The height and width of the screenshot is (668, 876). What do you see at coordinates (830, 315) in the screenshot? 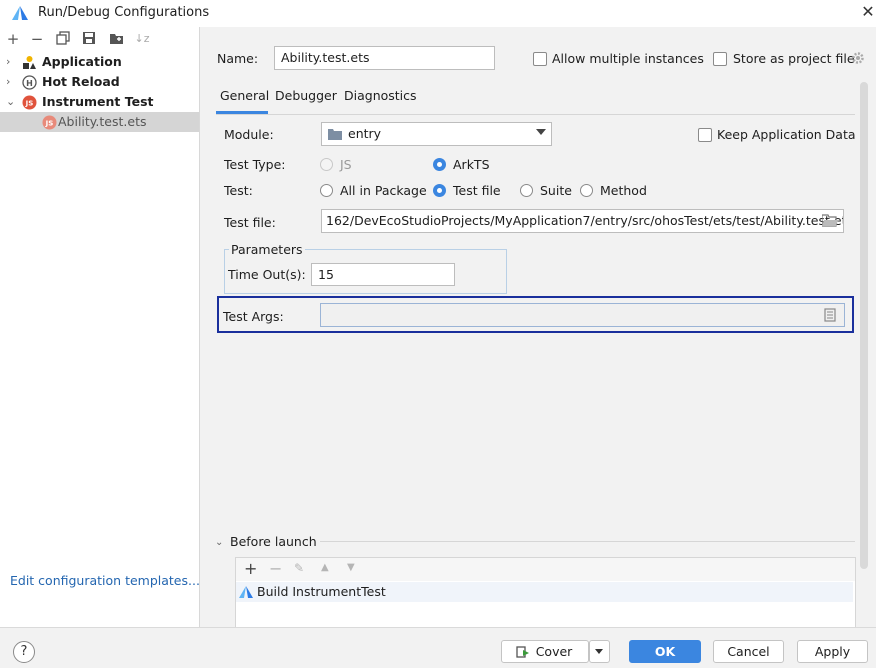
I see `expand-text-icon` at bounding box center [830, 315].